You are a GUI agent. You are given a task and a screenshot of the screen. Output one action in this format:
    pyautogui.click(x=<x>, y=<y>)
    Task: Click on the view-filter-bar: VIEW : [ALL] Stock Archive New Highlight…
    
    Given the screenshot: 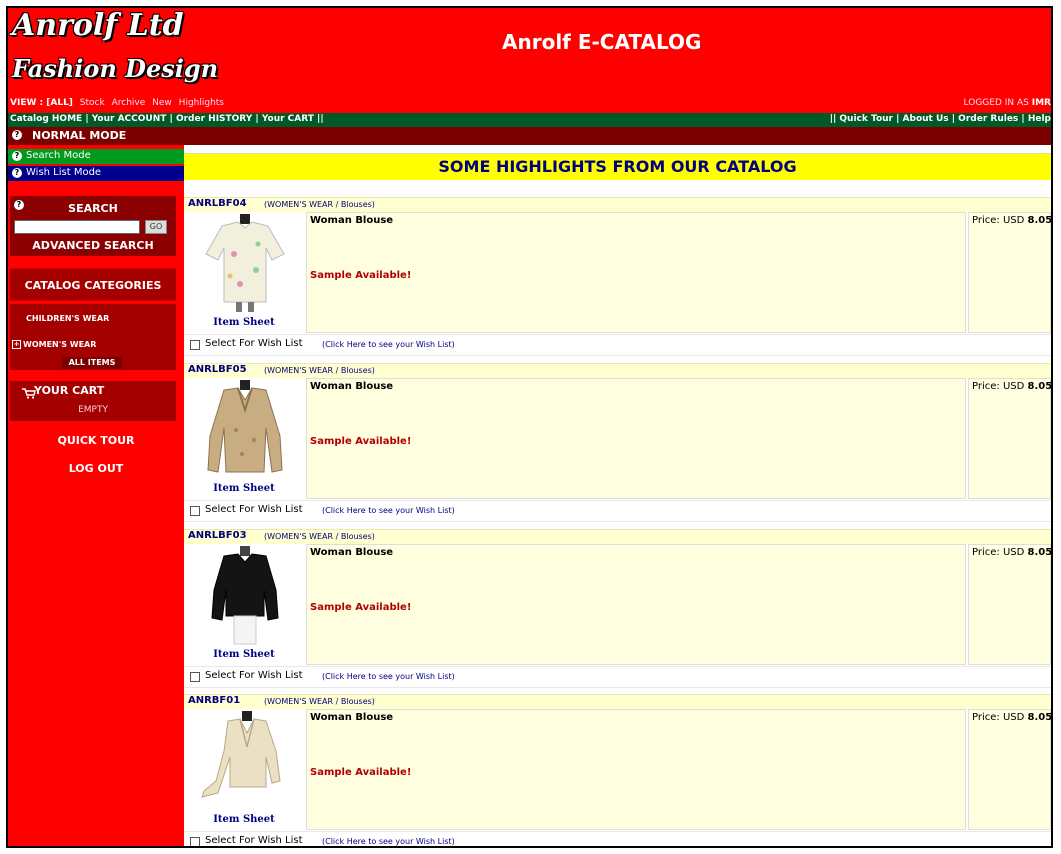 What is the action you would take?
    pyautogui.click(x=119, y=103)
    